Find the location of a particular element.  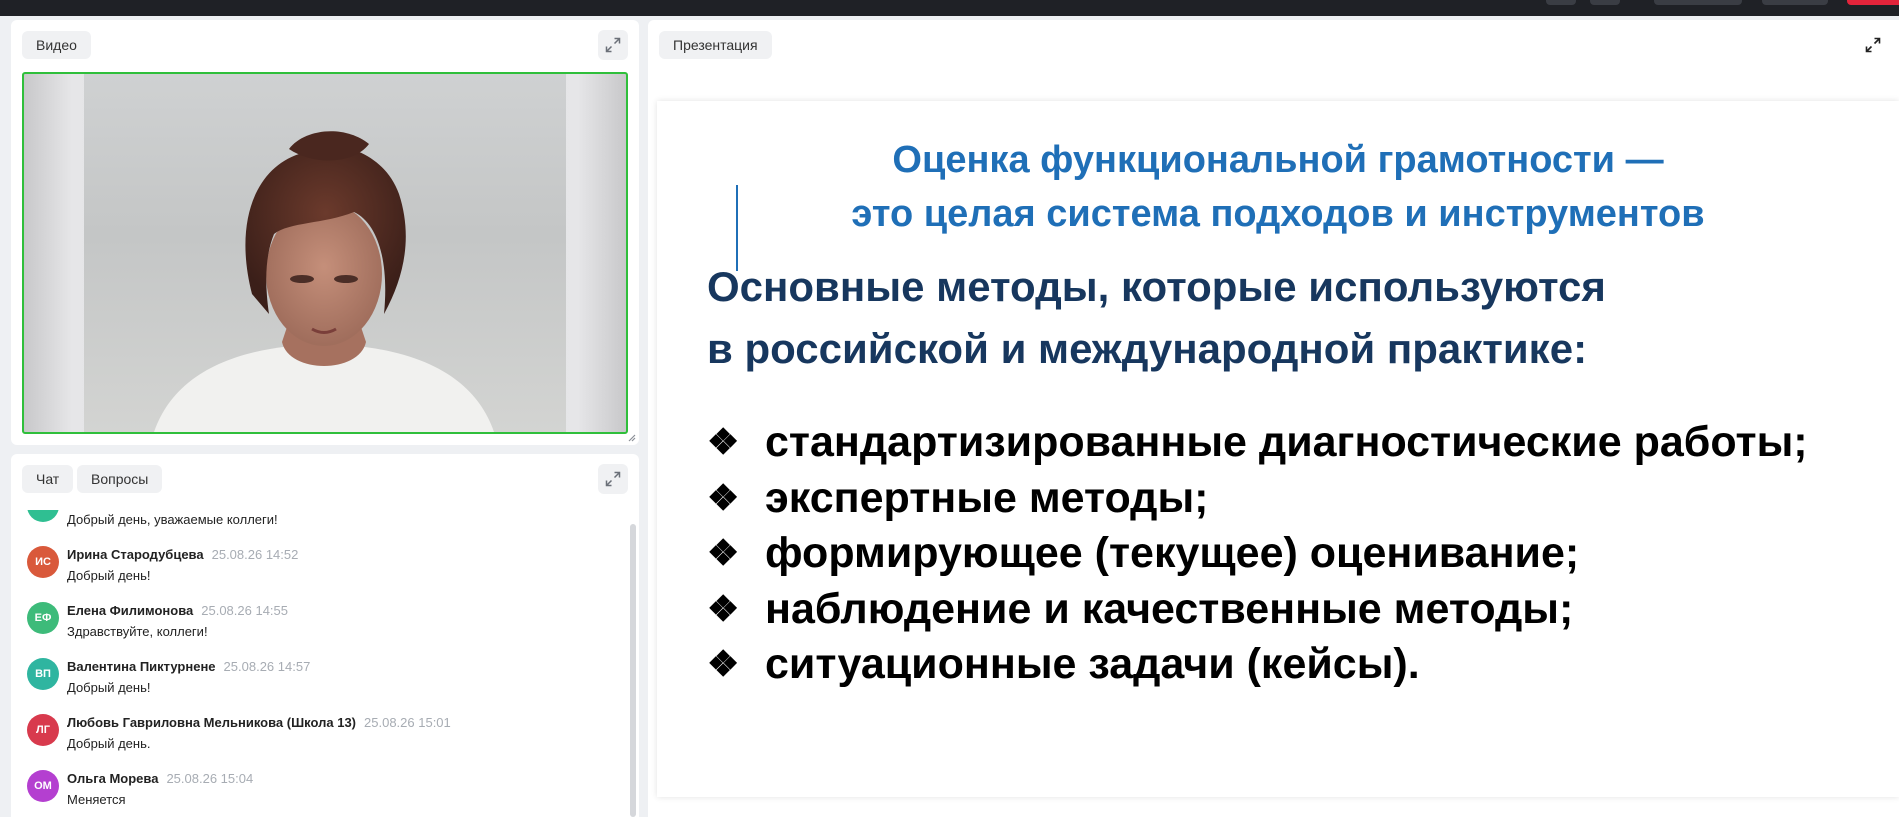

message-author: Ирина Стародубцева is located at coordinates (135, 554).